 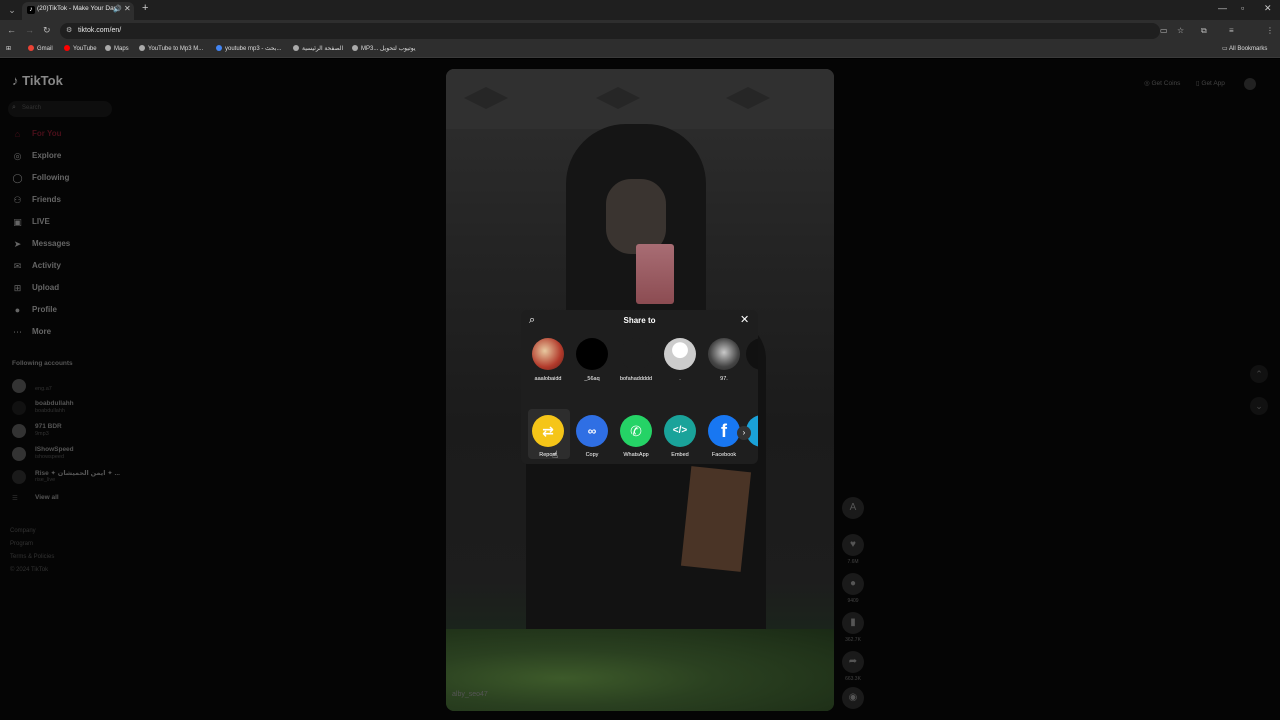 What do you see at coordinates (69, 30) in the screenshot?
I see `site-info-icon: ⚙` at bounding box center [69, 30].